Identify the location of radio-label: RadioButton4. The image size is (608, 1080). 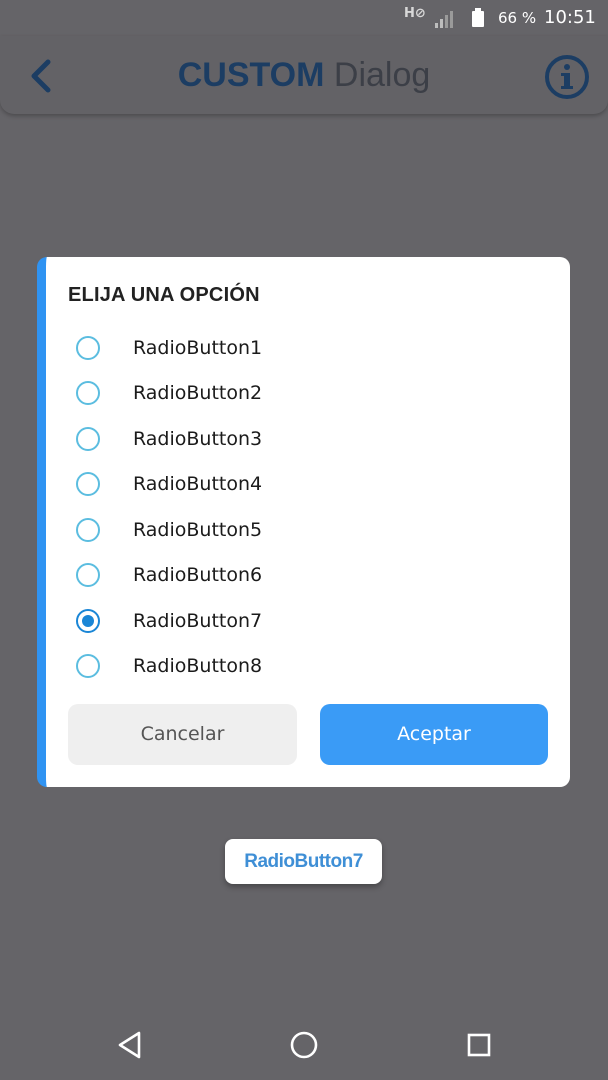
(198, 484).